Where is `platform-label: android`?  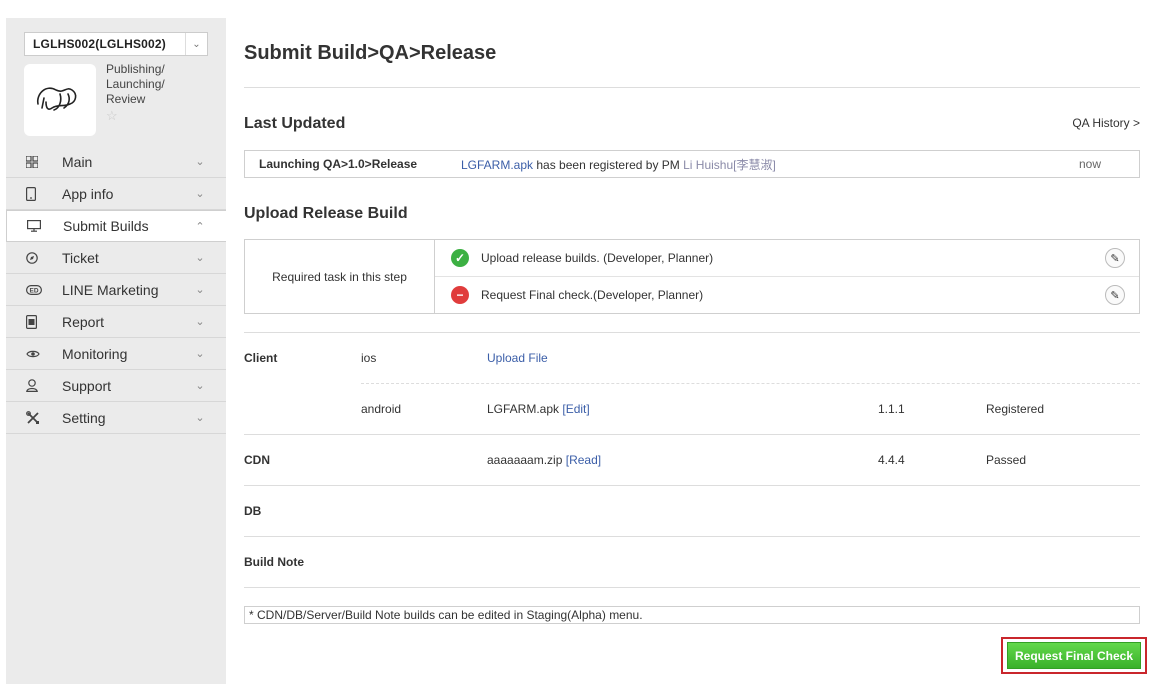 platform-label: android is located at coordinates (381, 409).